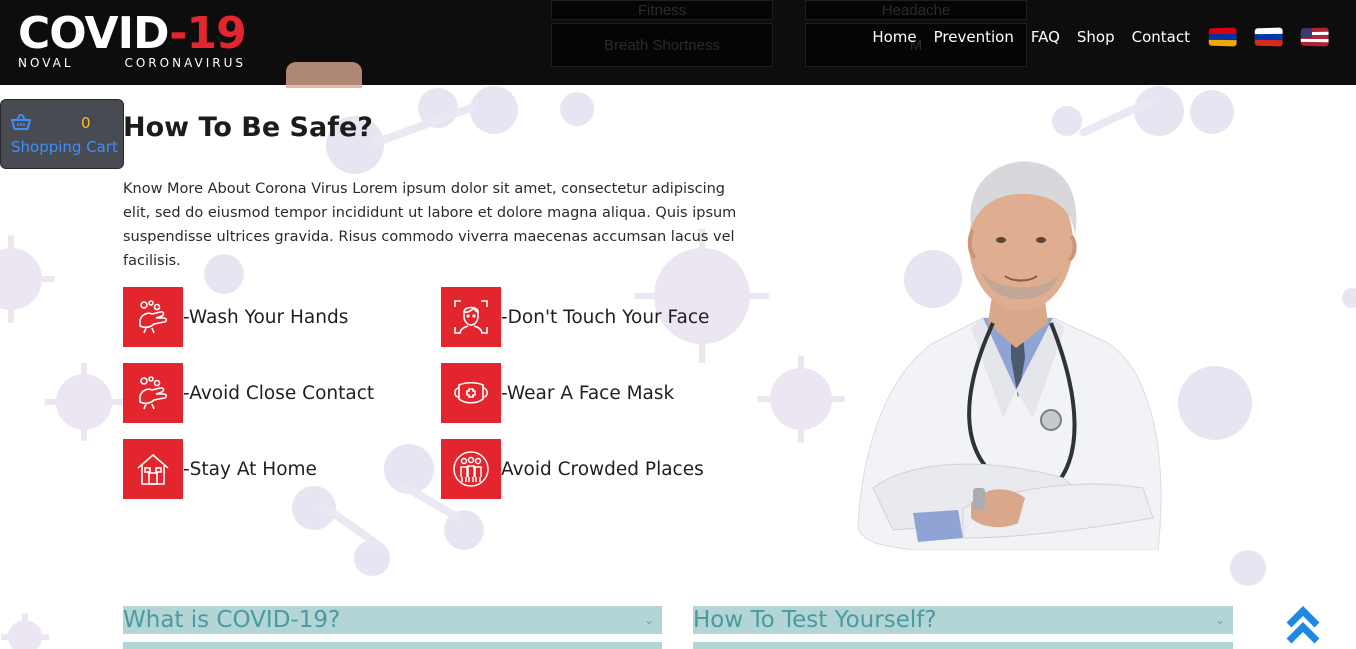 This screenshot has height=649, width=1356. Describe the element at coordinates (248, 127) in the screenshot. I see `section-title: How To Be Safe?` at that location.